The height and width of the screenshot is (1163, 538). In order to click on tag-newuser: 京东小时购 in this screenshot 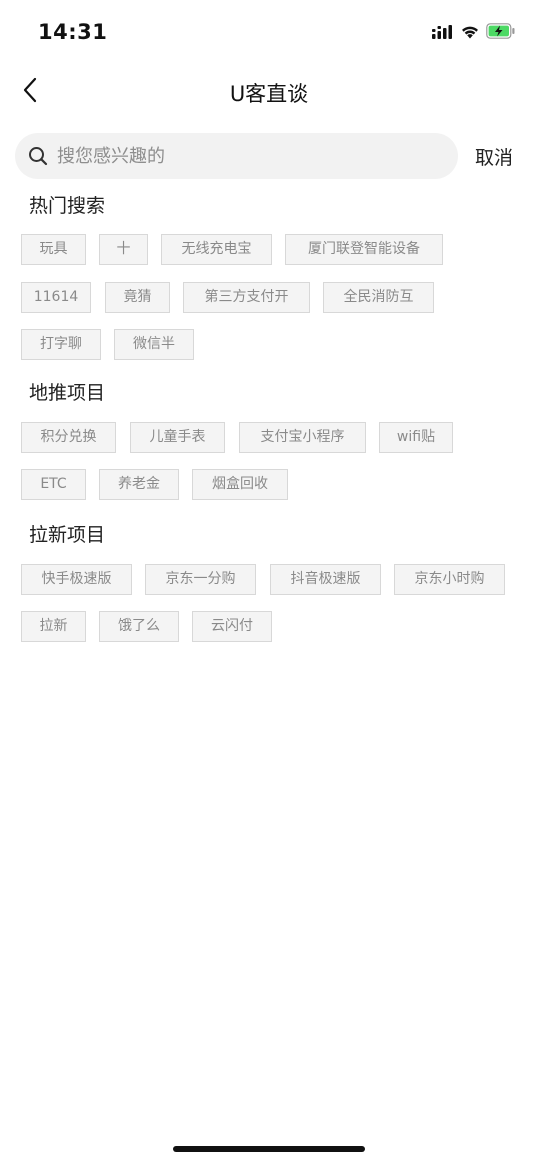, I will do `click(449, 579)`.